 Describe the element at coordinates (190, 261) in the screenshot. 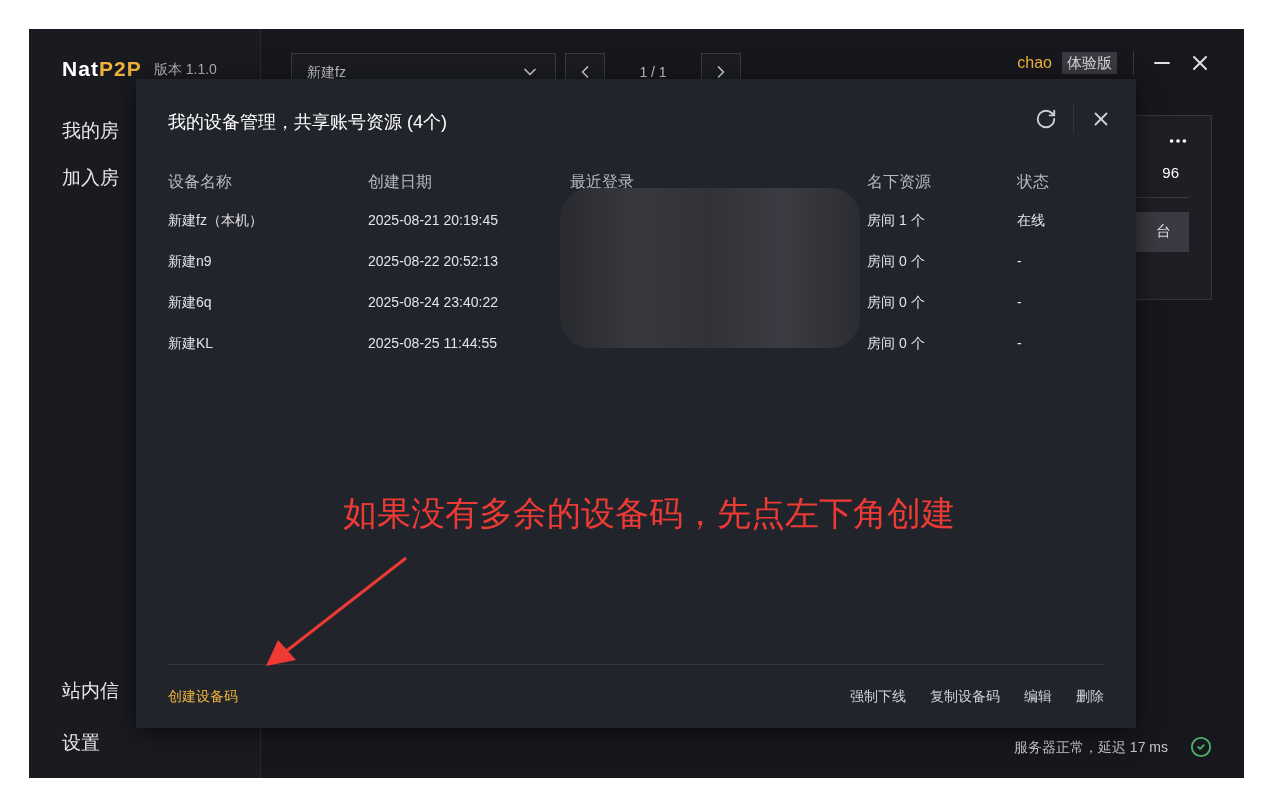

I see `table-cell-text: 新建n9` at that location.